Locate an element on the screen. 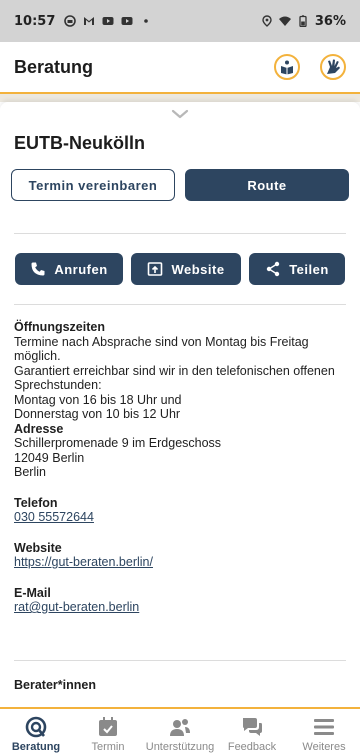 The image size is (360, 755). nav-label: Beratung is located at coordinates (36, 747).